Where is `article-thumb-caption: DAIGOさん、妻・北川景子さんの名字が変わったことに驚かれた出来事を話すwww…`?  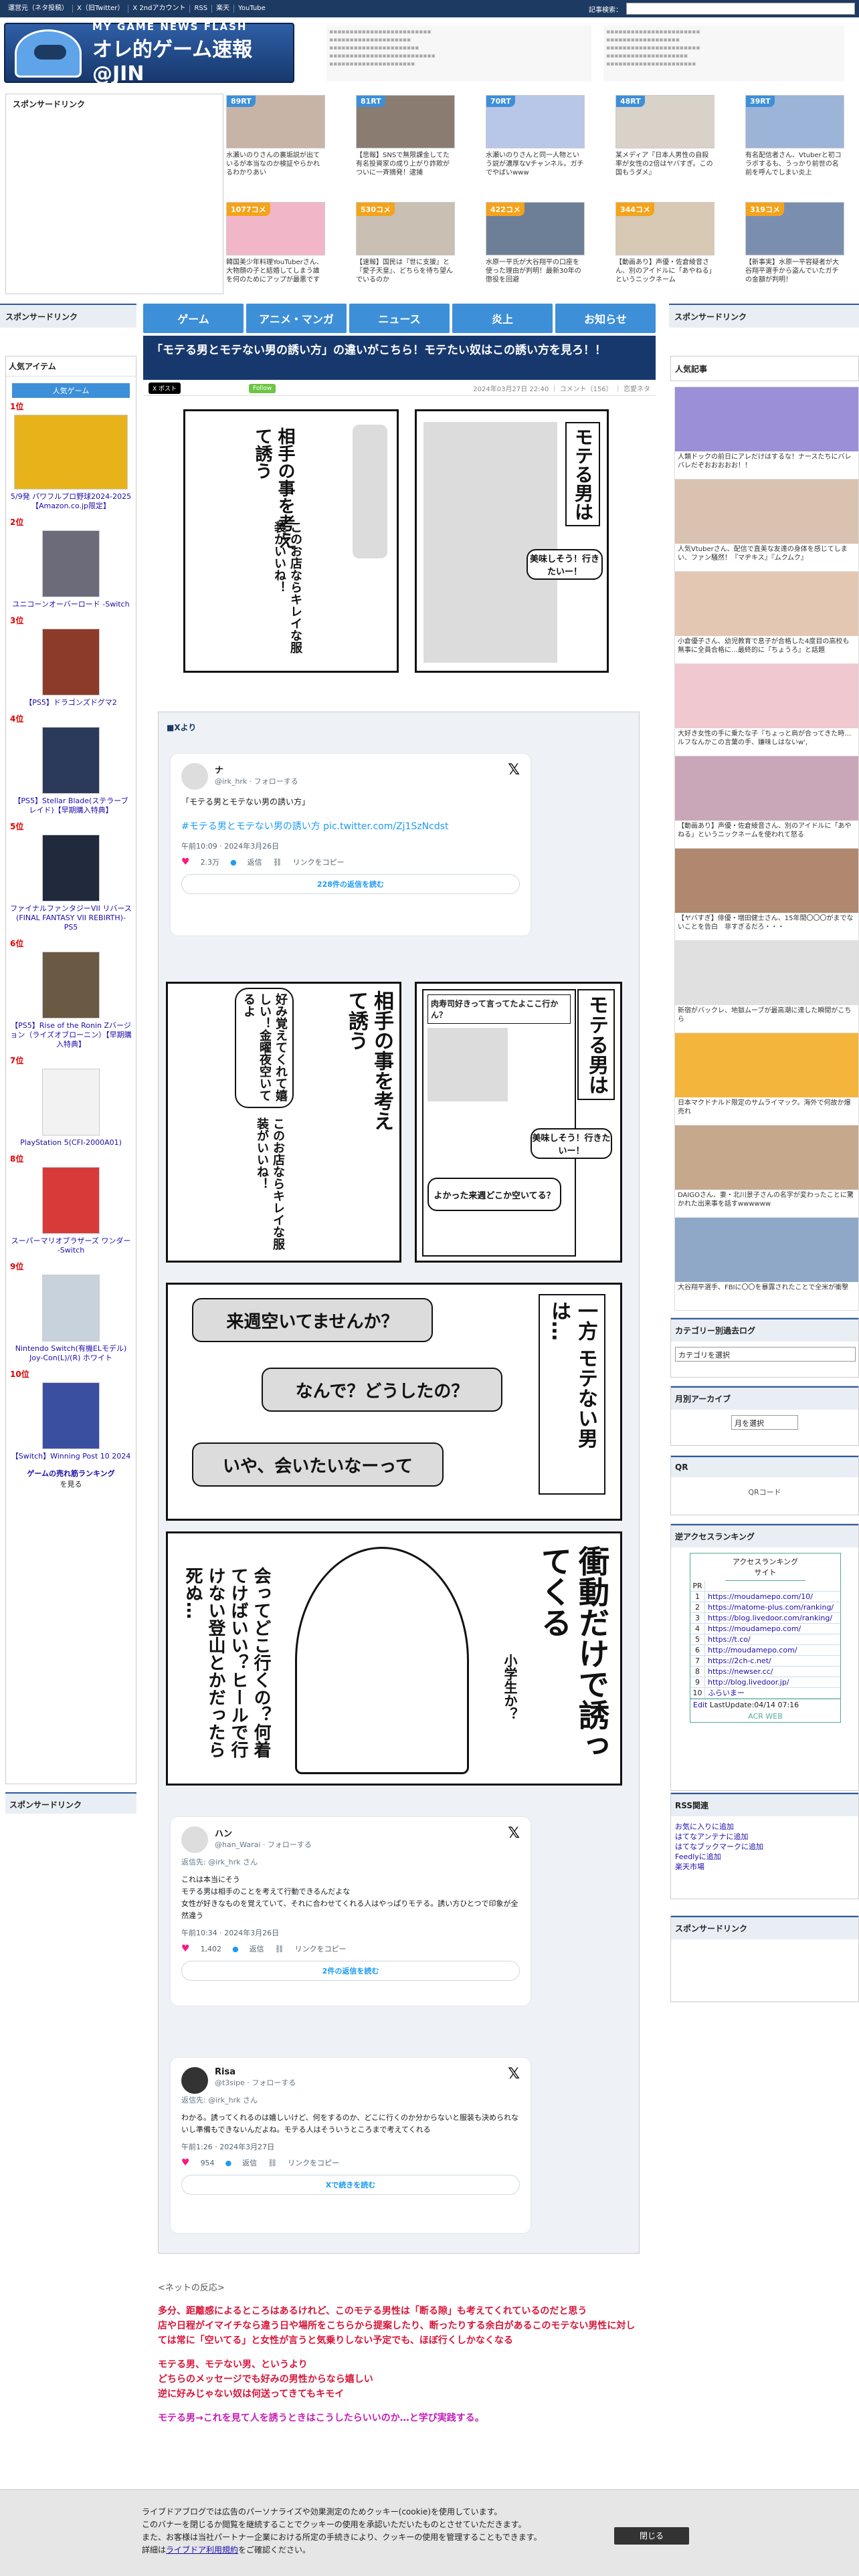 article-thumb-caption: DAIGOさん、妻・北川景子さんの名字が変わったことに驚かれた出来事を話すwww… is located at coordinates (767, 1203).